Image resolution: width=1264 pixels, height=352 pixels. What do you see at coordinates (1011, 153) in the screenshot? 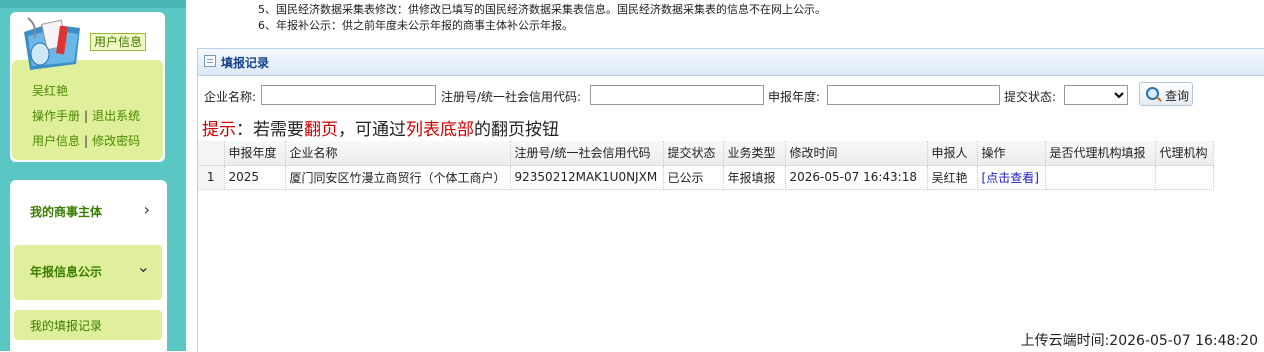
I see `col-header-action: 操作` at bounding box center [1011, 153].